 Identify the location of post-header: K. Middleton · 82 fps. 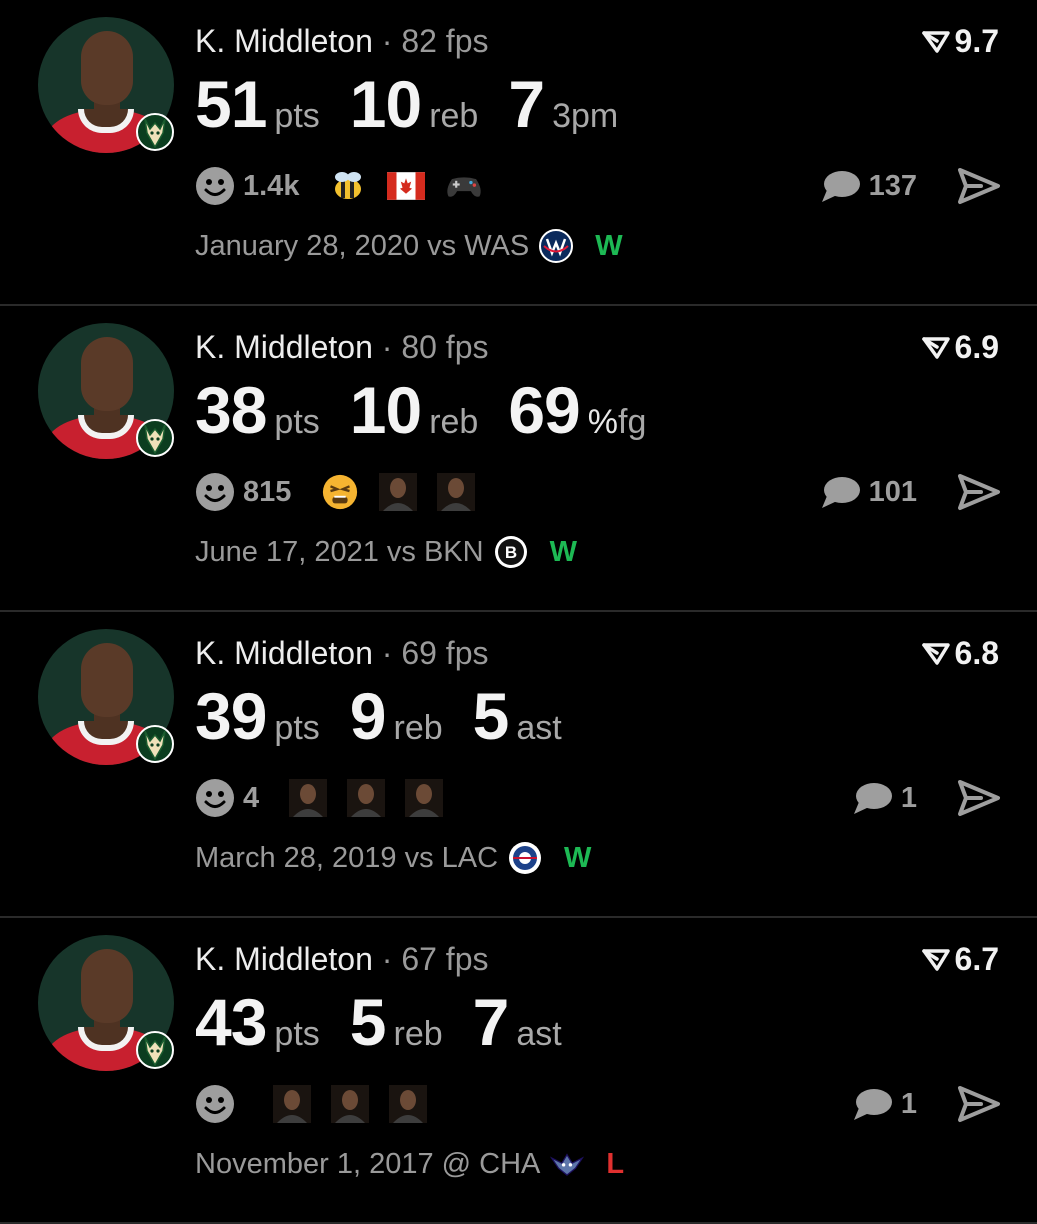
(341, 41).